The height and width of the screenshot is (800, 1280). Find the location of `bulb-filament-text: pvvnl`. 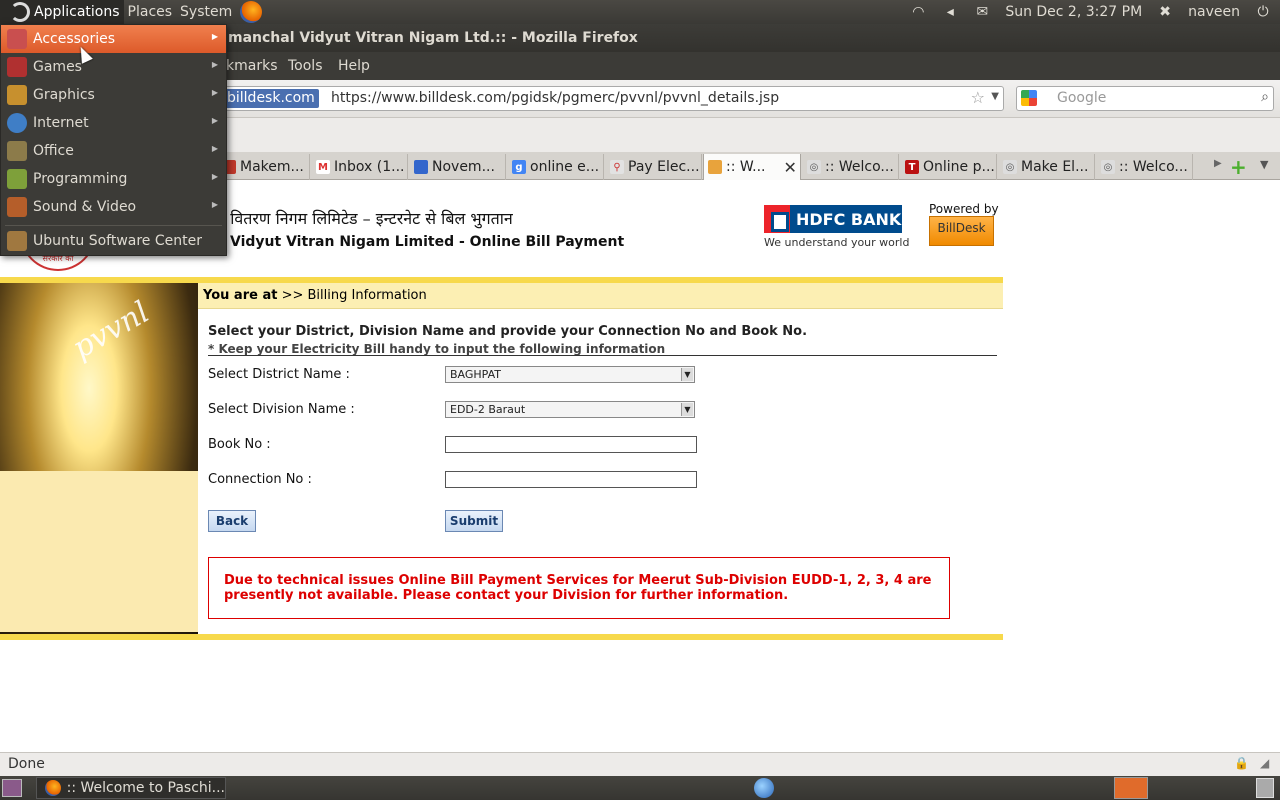

bulb-filament-text: pvvnl is located at coordinates (111, 330).